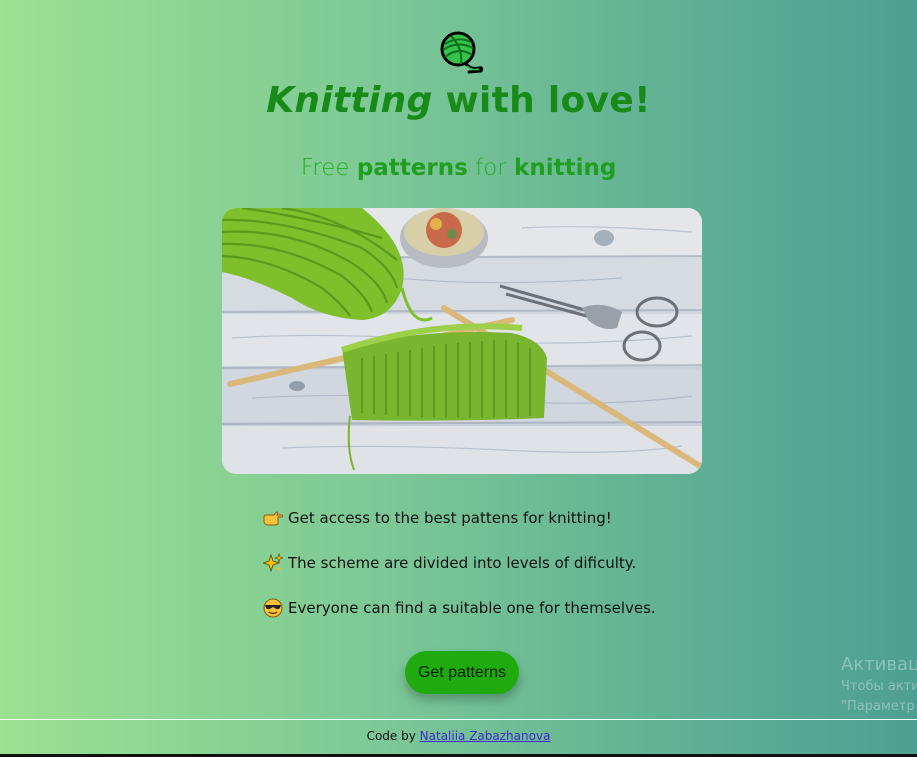  Describe the element at coordinates (458, 719) in the screenshot. I see `footer-divider` at that location.